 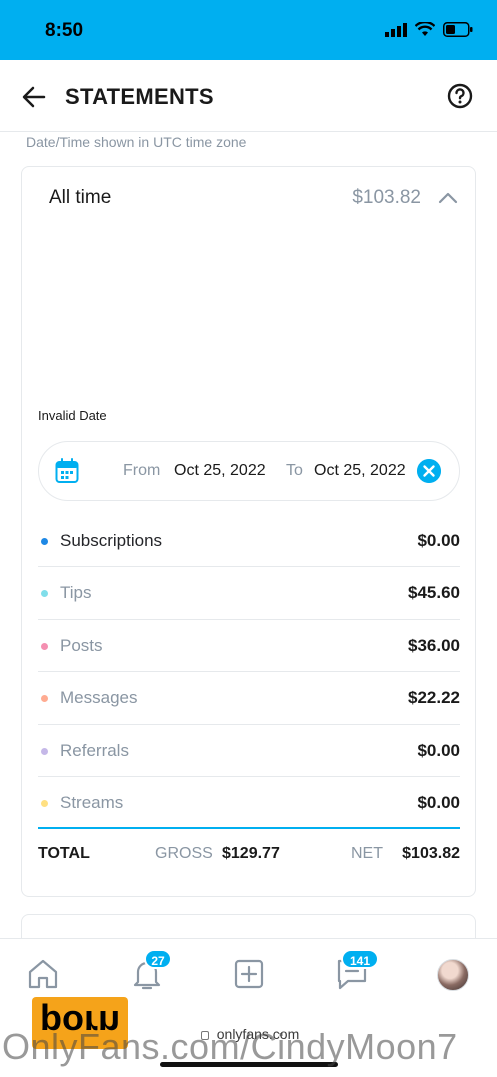 I want to click on row-label: Subscriptions, so click(x=111, y=540).